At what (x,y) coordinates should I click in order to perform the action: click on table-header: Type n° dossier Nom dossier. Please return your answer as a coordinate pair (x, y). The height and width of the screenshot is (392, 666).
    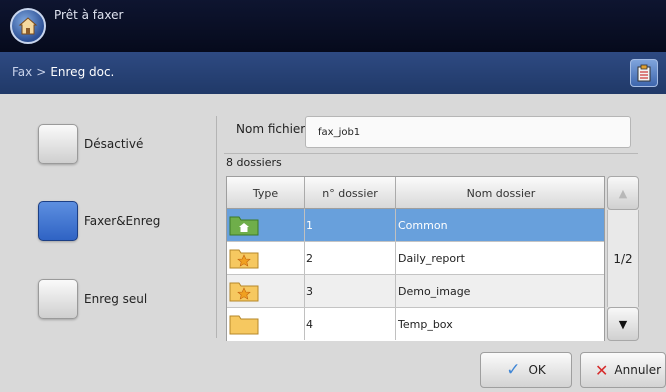
    Looking at the image, I should click on (415, 193).